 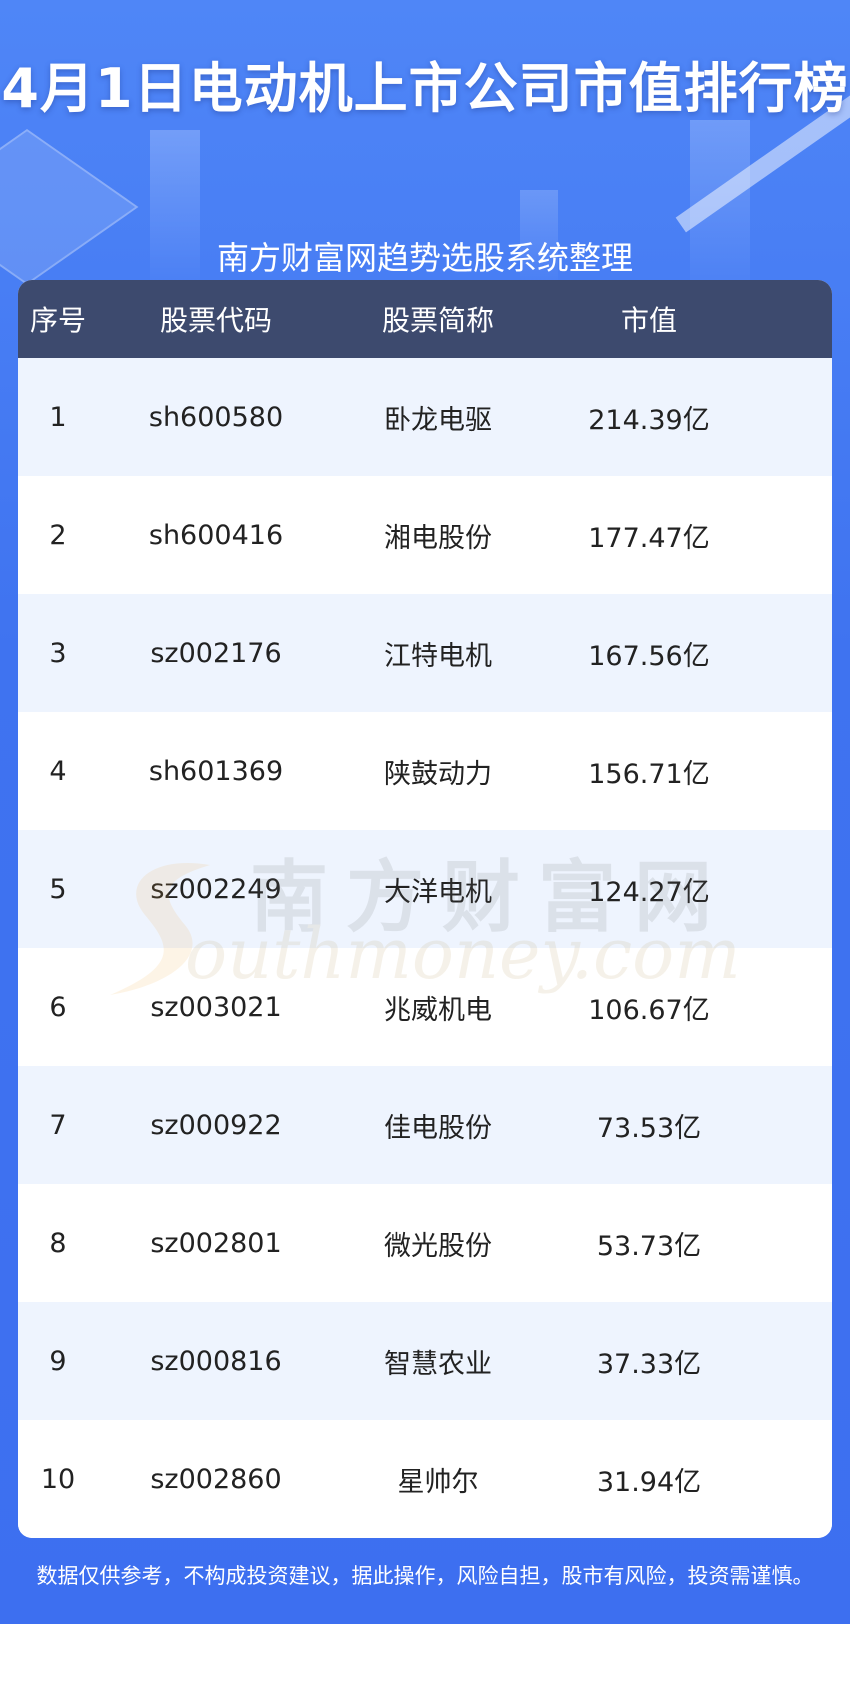 I want to click on name-cell: 陕鼓动力, so click(x=438, y=774).